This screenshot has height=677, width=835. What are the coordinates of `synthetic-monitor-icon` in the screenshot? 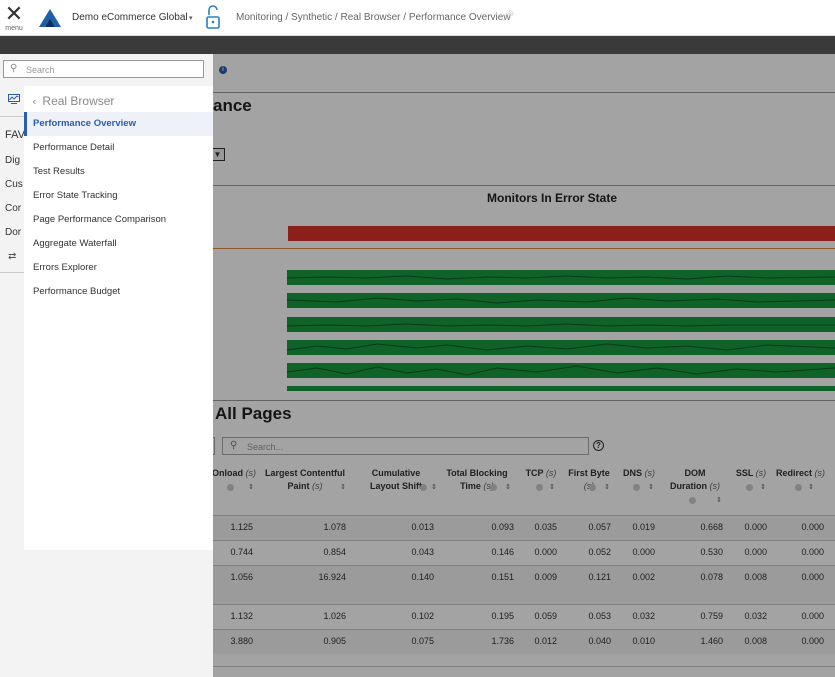 It's located at (14, 99).